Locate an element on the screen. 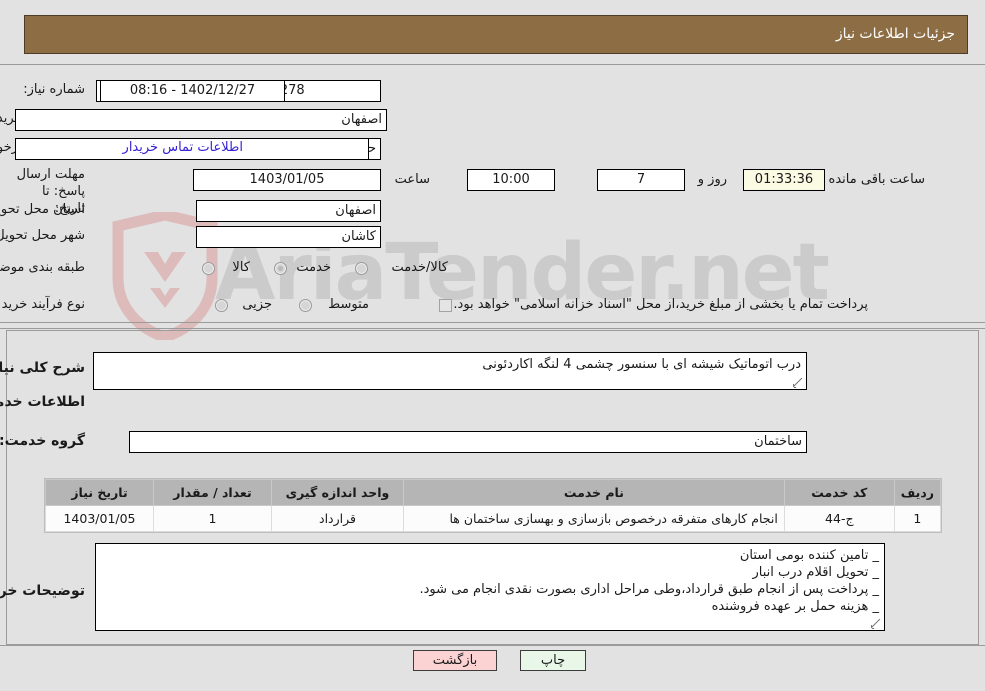  cell-need-date: 1403/01/05 is located at coordinates (99, 518).